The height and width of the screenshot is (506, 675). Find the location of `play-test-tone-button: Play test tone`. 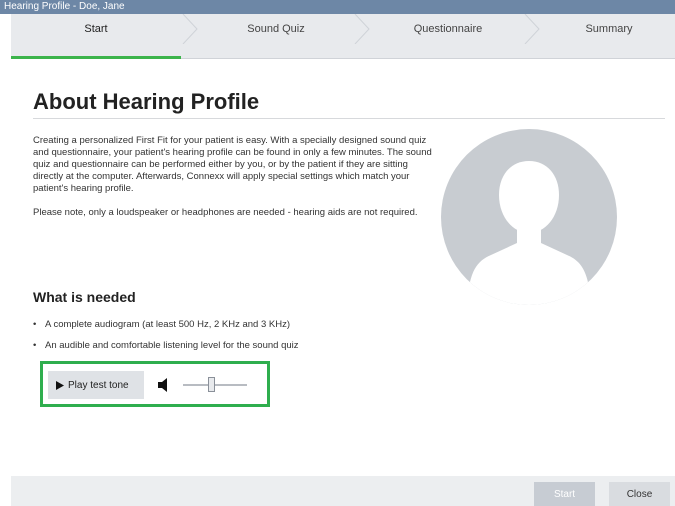

play-test-tone-button: Play test tone is located at coordinates (96, 385).